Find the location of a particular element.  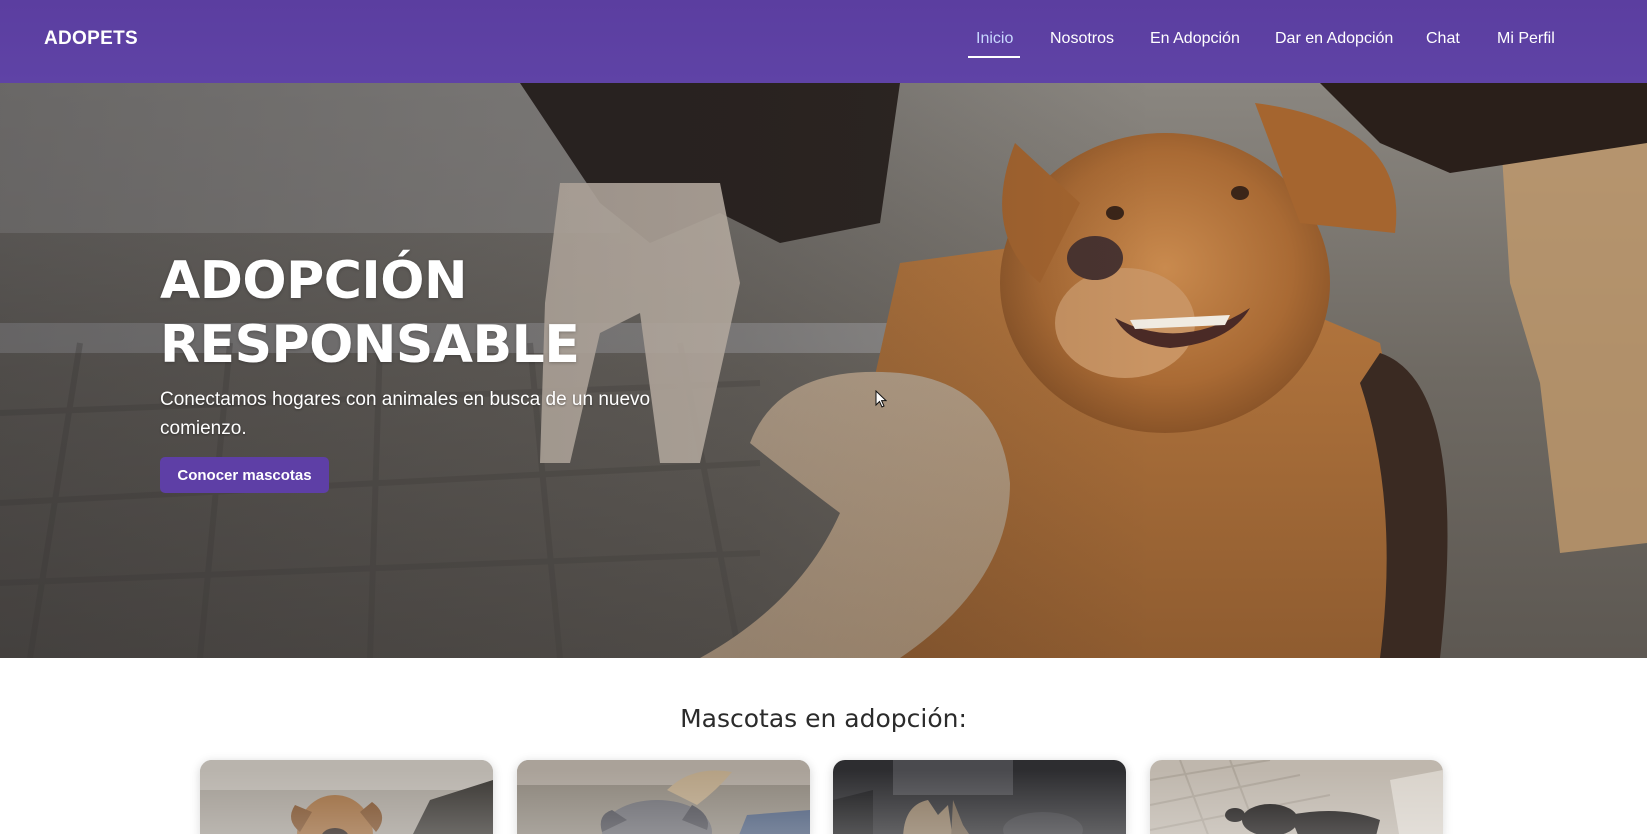

nav-link-en-adopcion: En Adopción is located at coordinates (1195, 39).